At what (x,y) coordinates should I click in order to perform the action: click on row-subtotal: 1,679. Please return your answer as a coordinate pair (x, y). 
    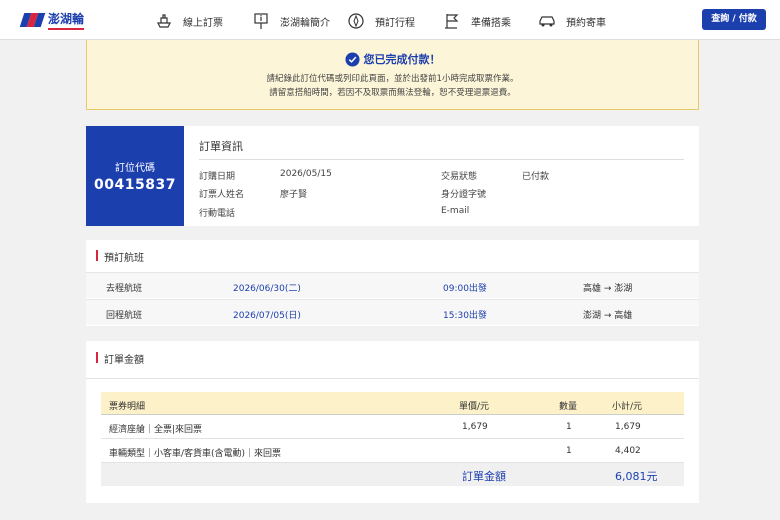
    Looking at the image, I should click on (628, 427).